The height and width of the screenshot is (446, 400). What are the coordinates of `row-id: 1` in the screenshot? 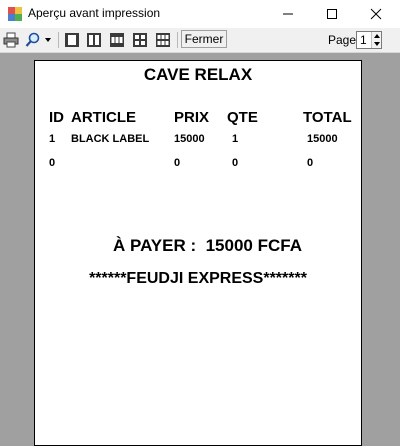 It's located at (52, 139).